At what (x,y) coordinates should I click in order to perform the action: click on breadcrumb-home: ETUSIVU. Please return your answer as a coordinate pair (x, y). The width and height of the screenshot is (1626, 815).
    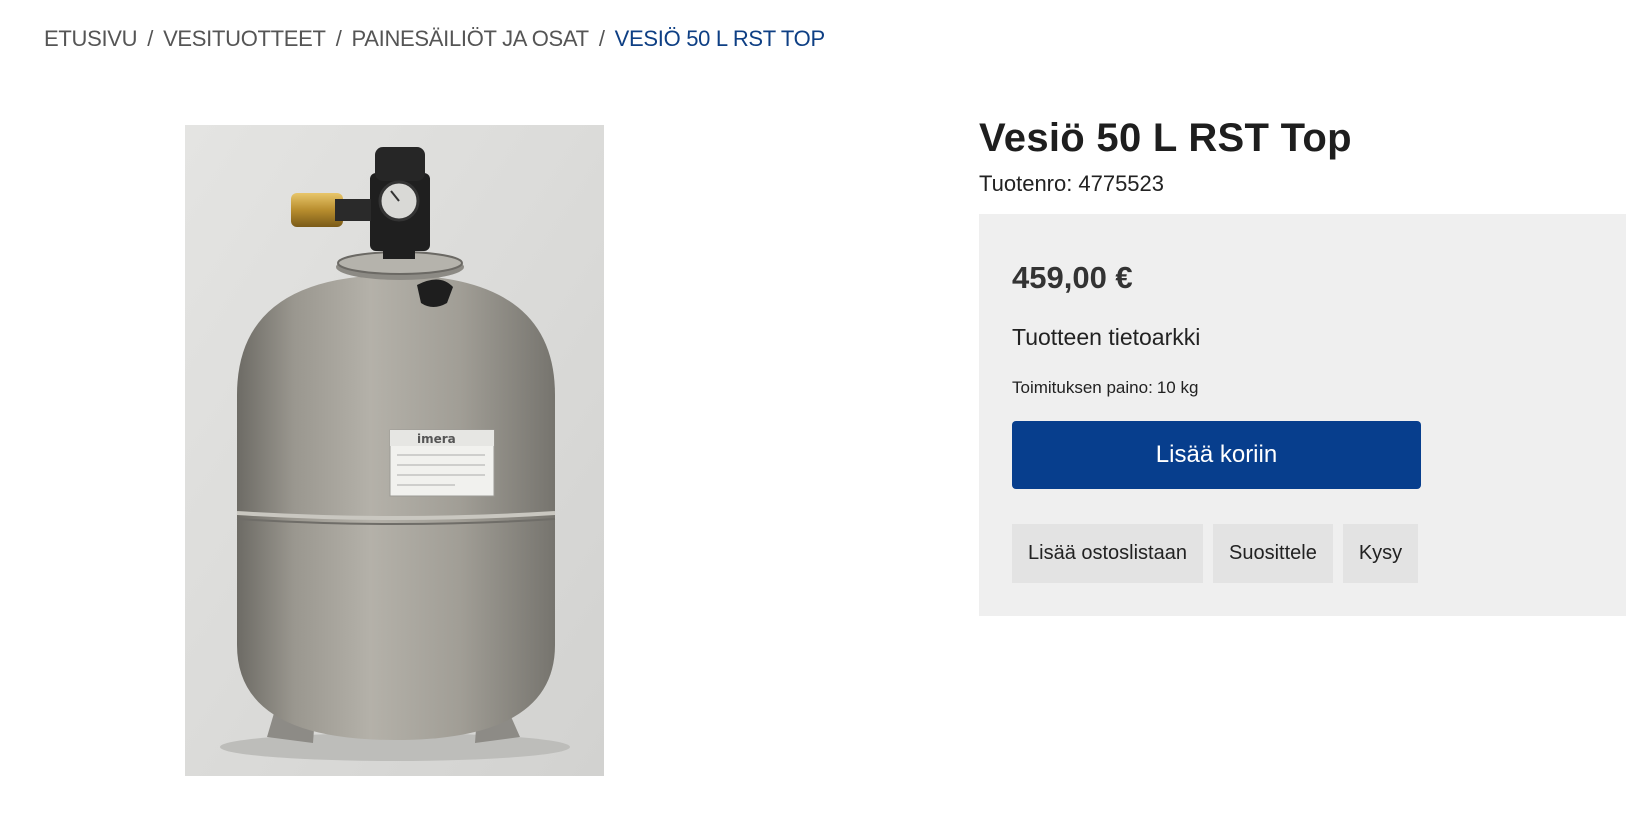
    Looking at the image, I should click on (91, 39).